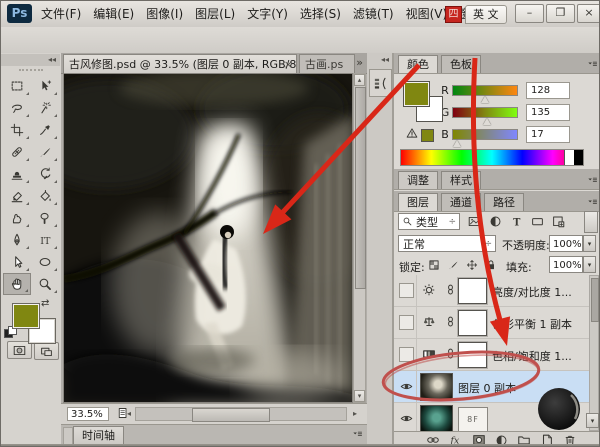 The image size is (600, 447). I want to click on menu-item-3: 图层(L), so click(215, 14).